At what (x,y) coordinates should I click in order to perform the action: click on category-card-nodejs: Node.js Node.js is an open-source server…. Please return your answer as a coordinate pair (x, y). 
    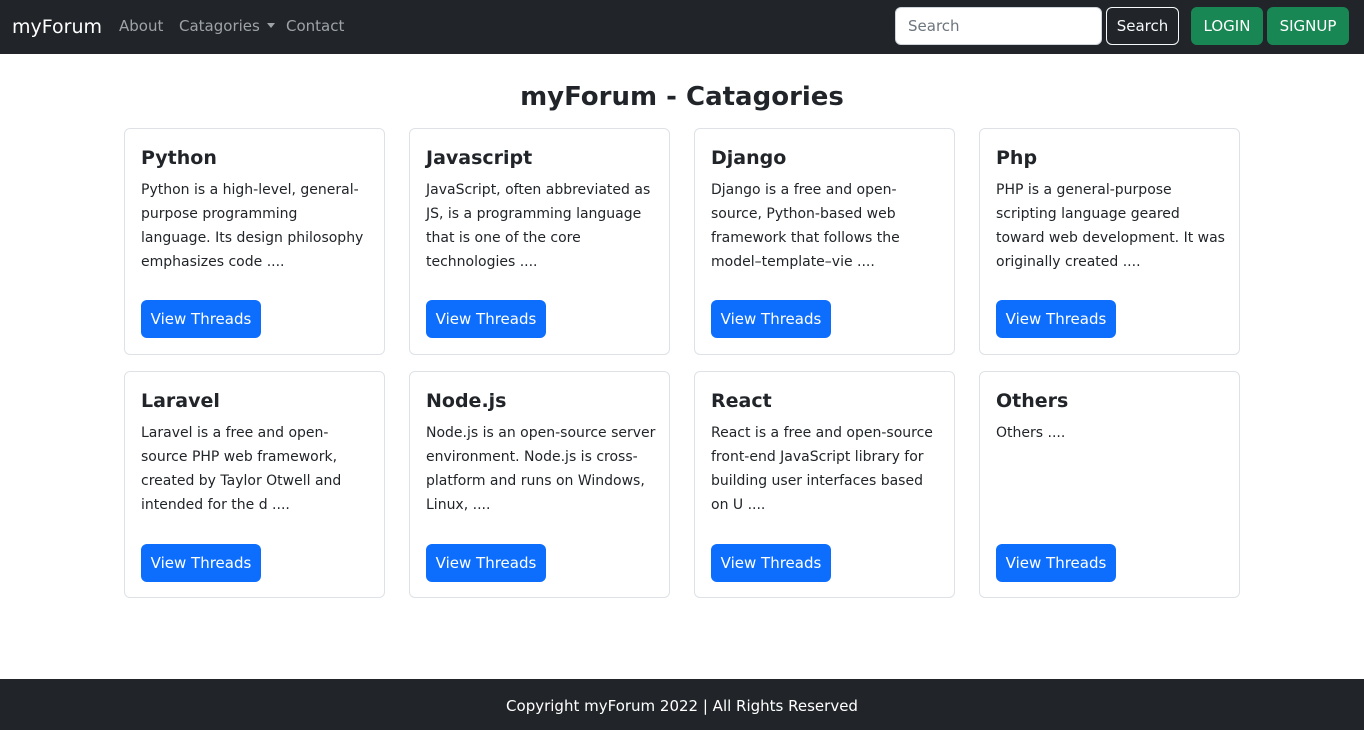
    Looking at the image, I should click on (539, 484).